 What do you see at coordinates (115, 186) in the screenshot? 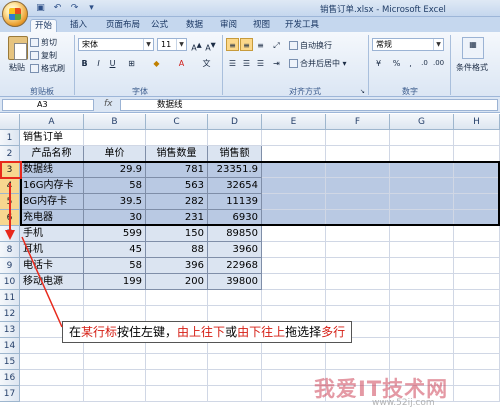
I see `cell-b4: 58` at bounding box center [115, 186].